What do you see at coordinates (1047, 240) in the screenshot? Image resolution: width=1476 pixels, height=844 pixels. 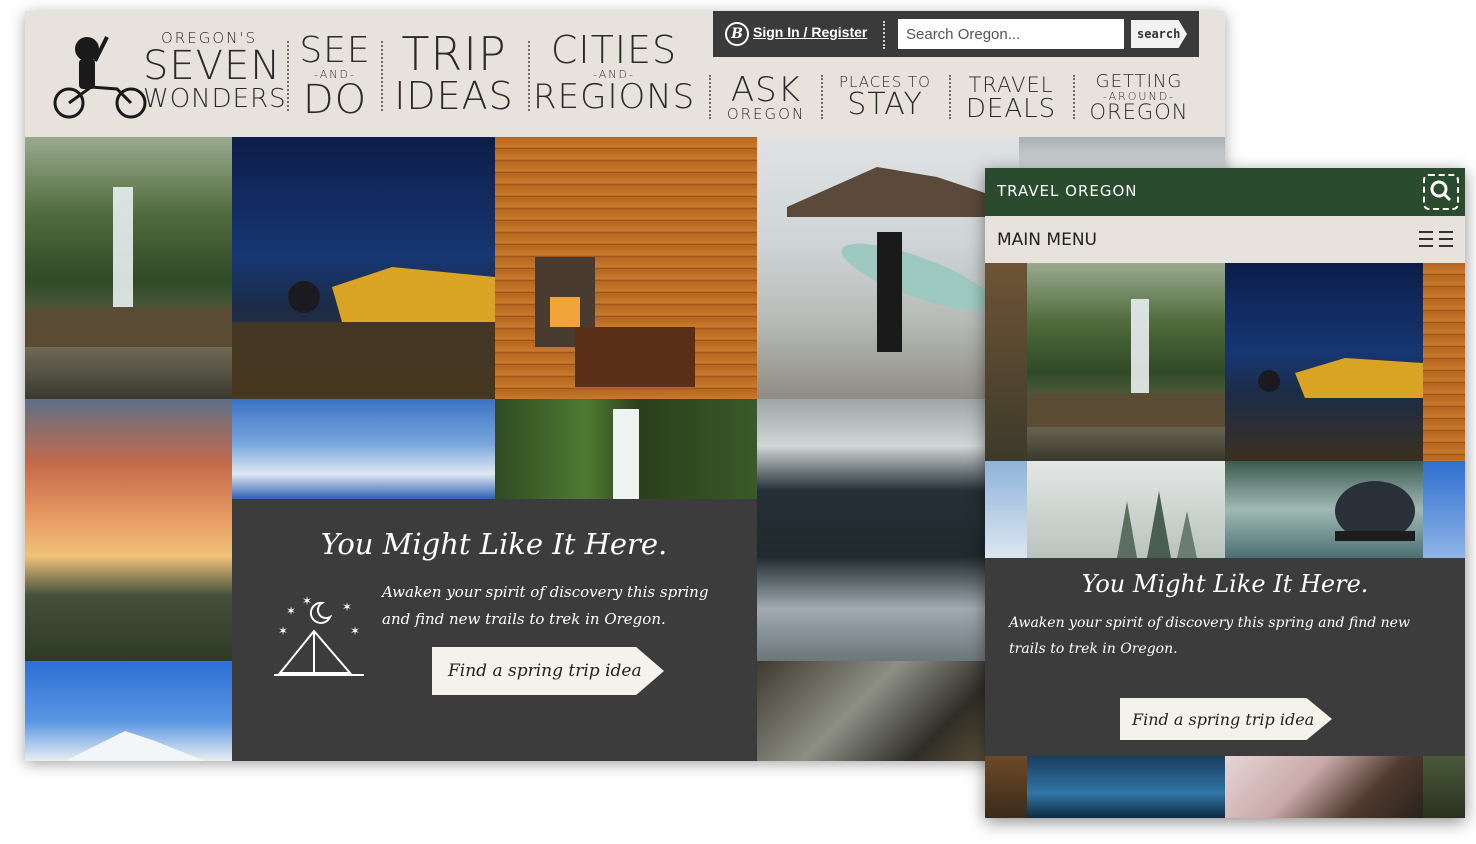 I see `main-menu-label: MAIN MENU` at bounding box center [1047, 240].